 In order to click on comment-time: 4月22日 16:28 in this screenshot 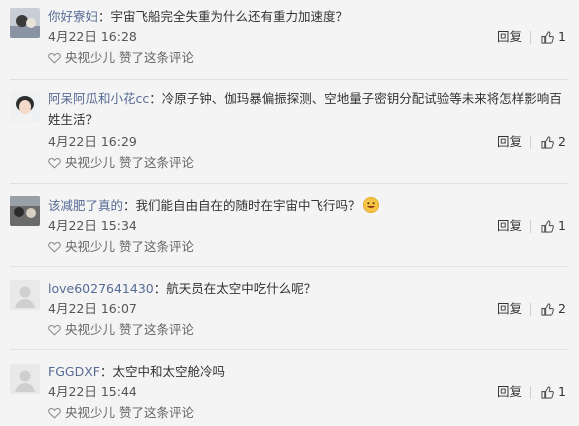, I will do `click(92, 36)`.